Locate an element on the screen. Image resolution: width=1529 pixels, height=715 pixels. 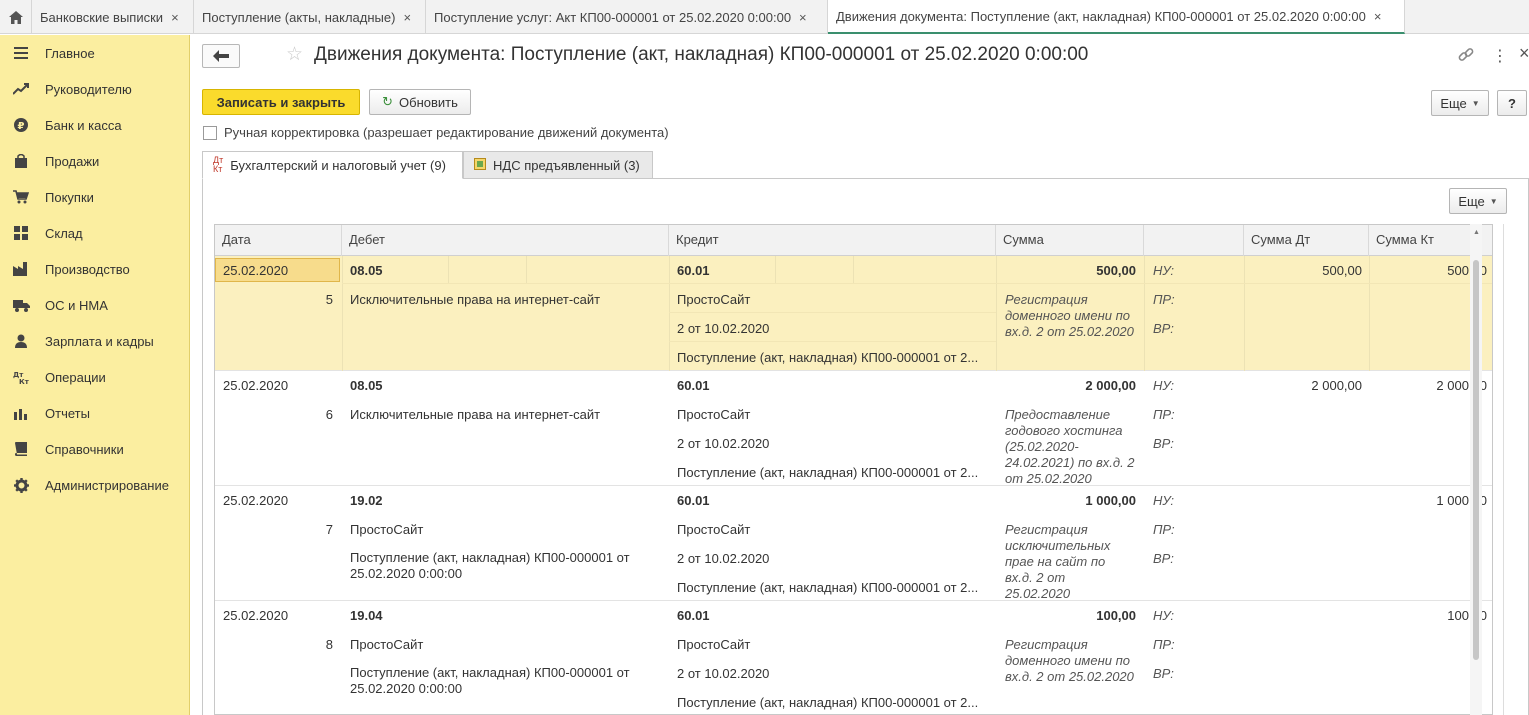
cell-sum-dt: 500,00 is located at coordinates (1342, 270).